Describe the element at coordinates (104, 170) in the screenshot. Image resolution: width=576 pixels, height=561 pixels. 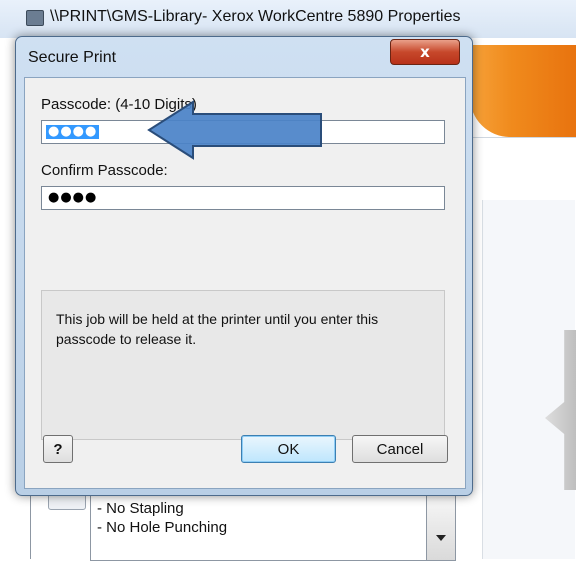
I see `confirm-passcode-label: Confirm Passcode:` at that location.